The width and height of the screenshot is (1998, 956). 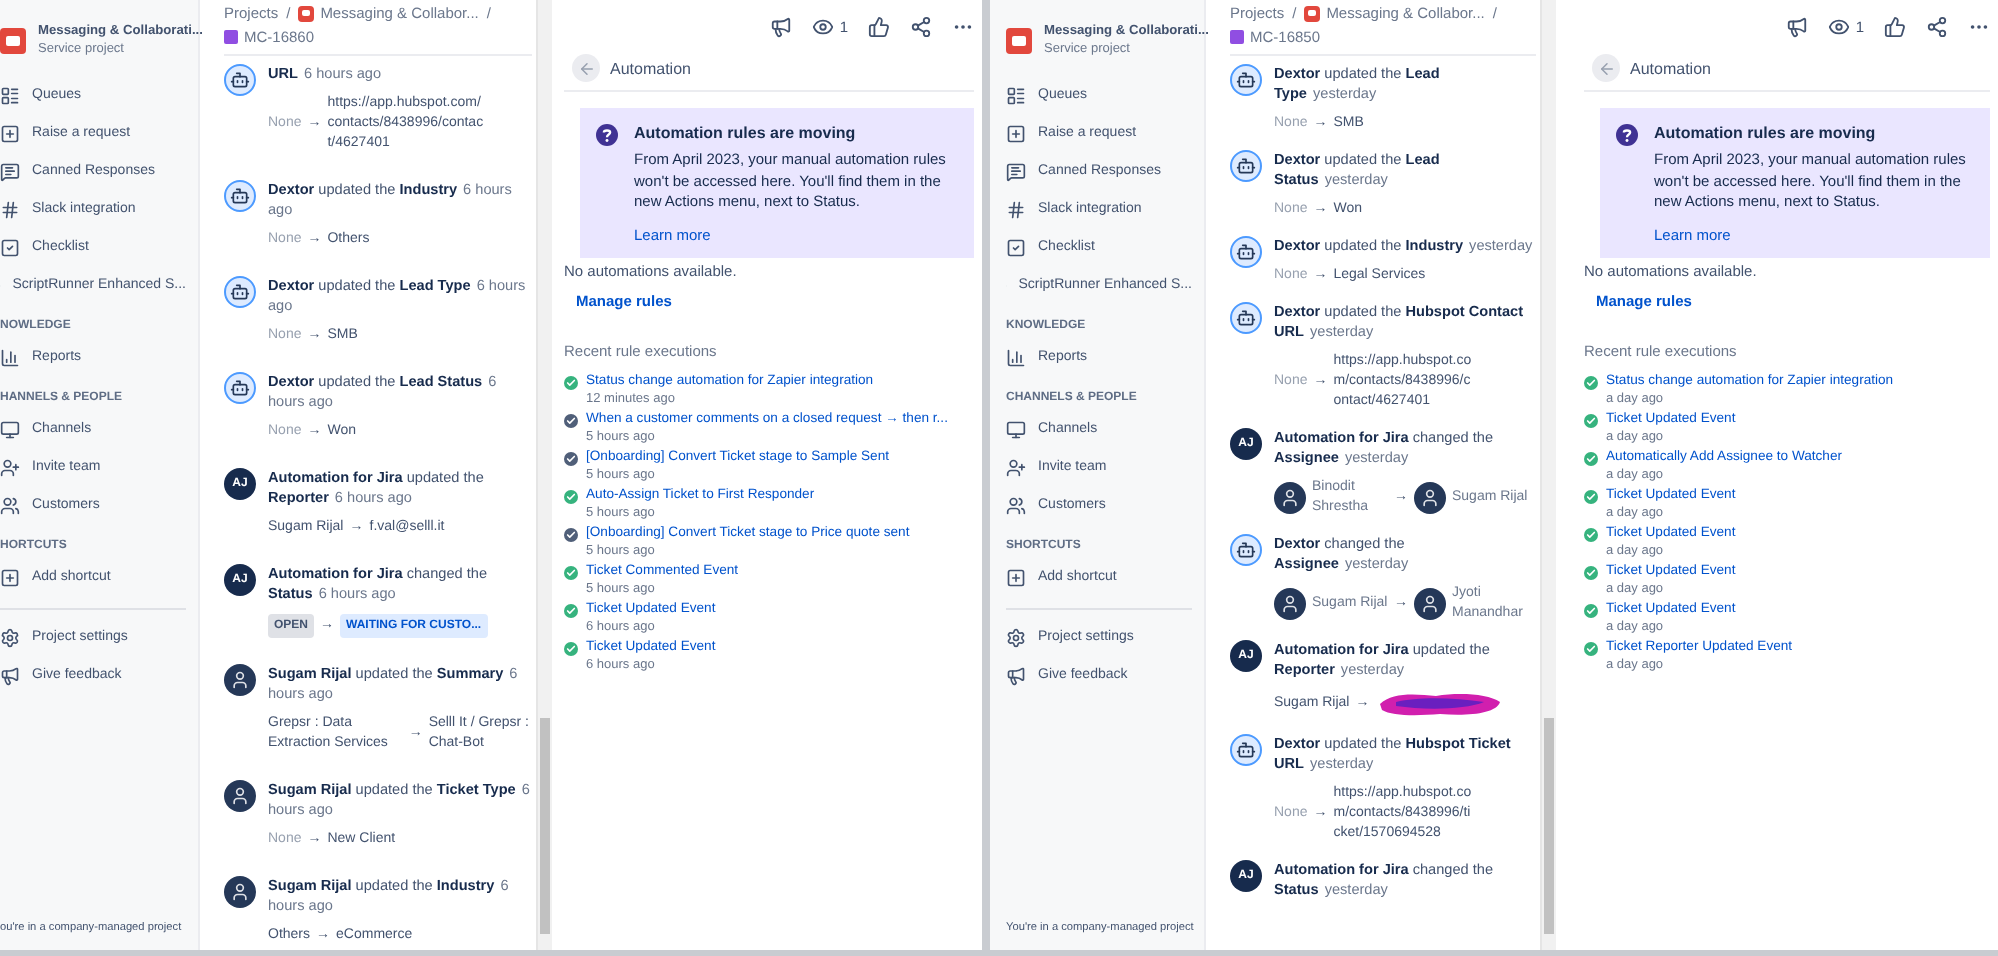 I want to click on project-logo-icon, so click(x=1019, y=40).